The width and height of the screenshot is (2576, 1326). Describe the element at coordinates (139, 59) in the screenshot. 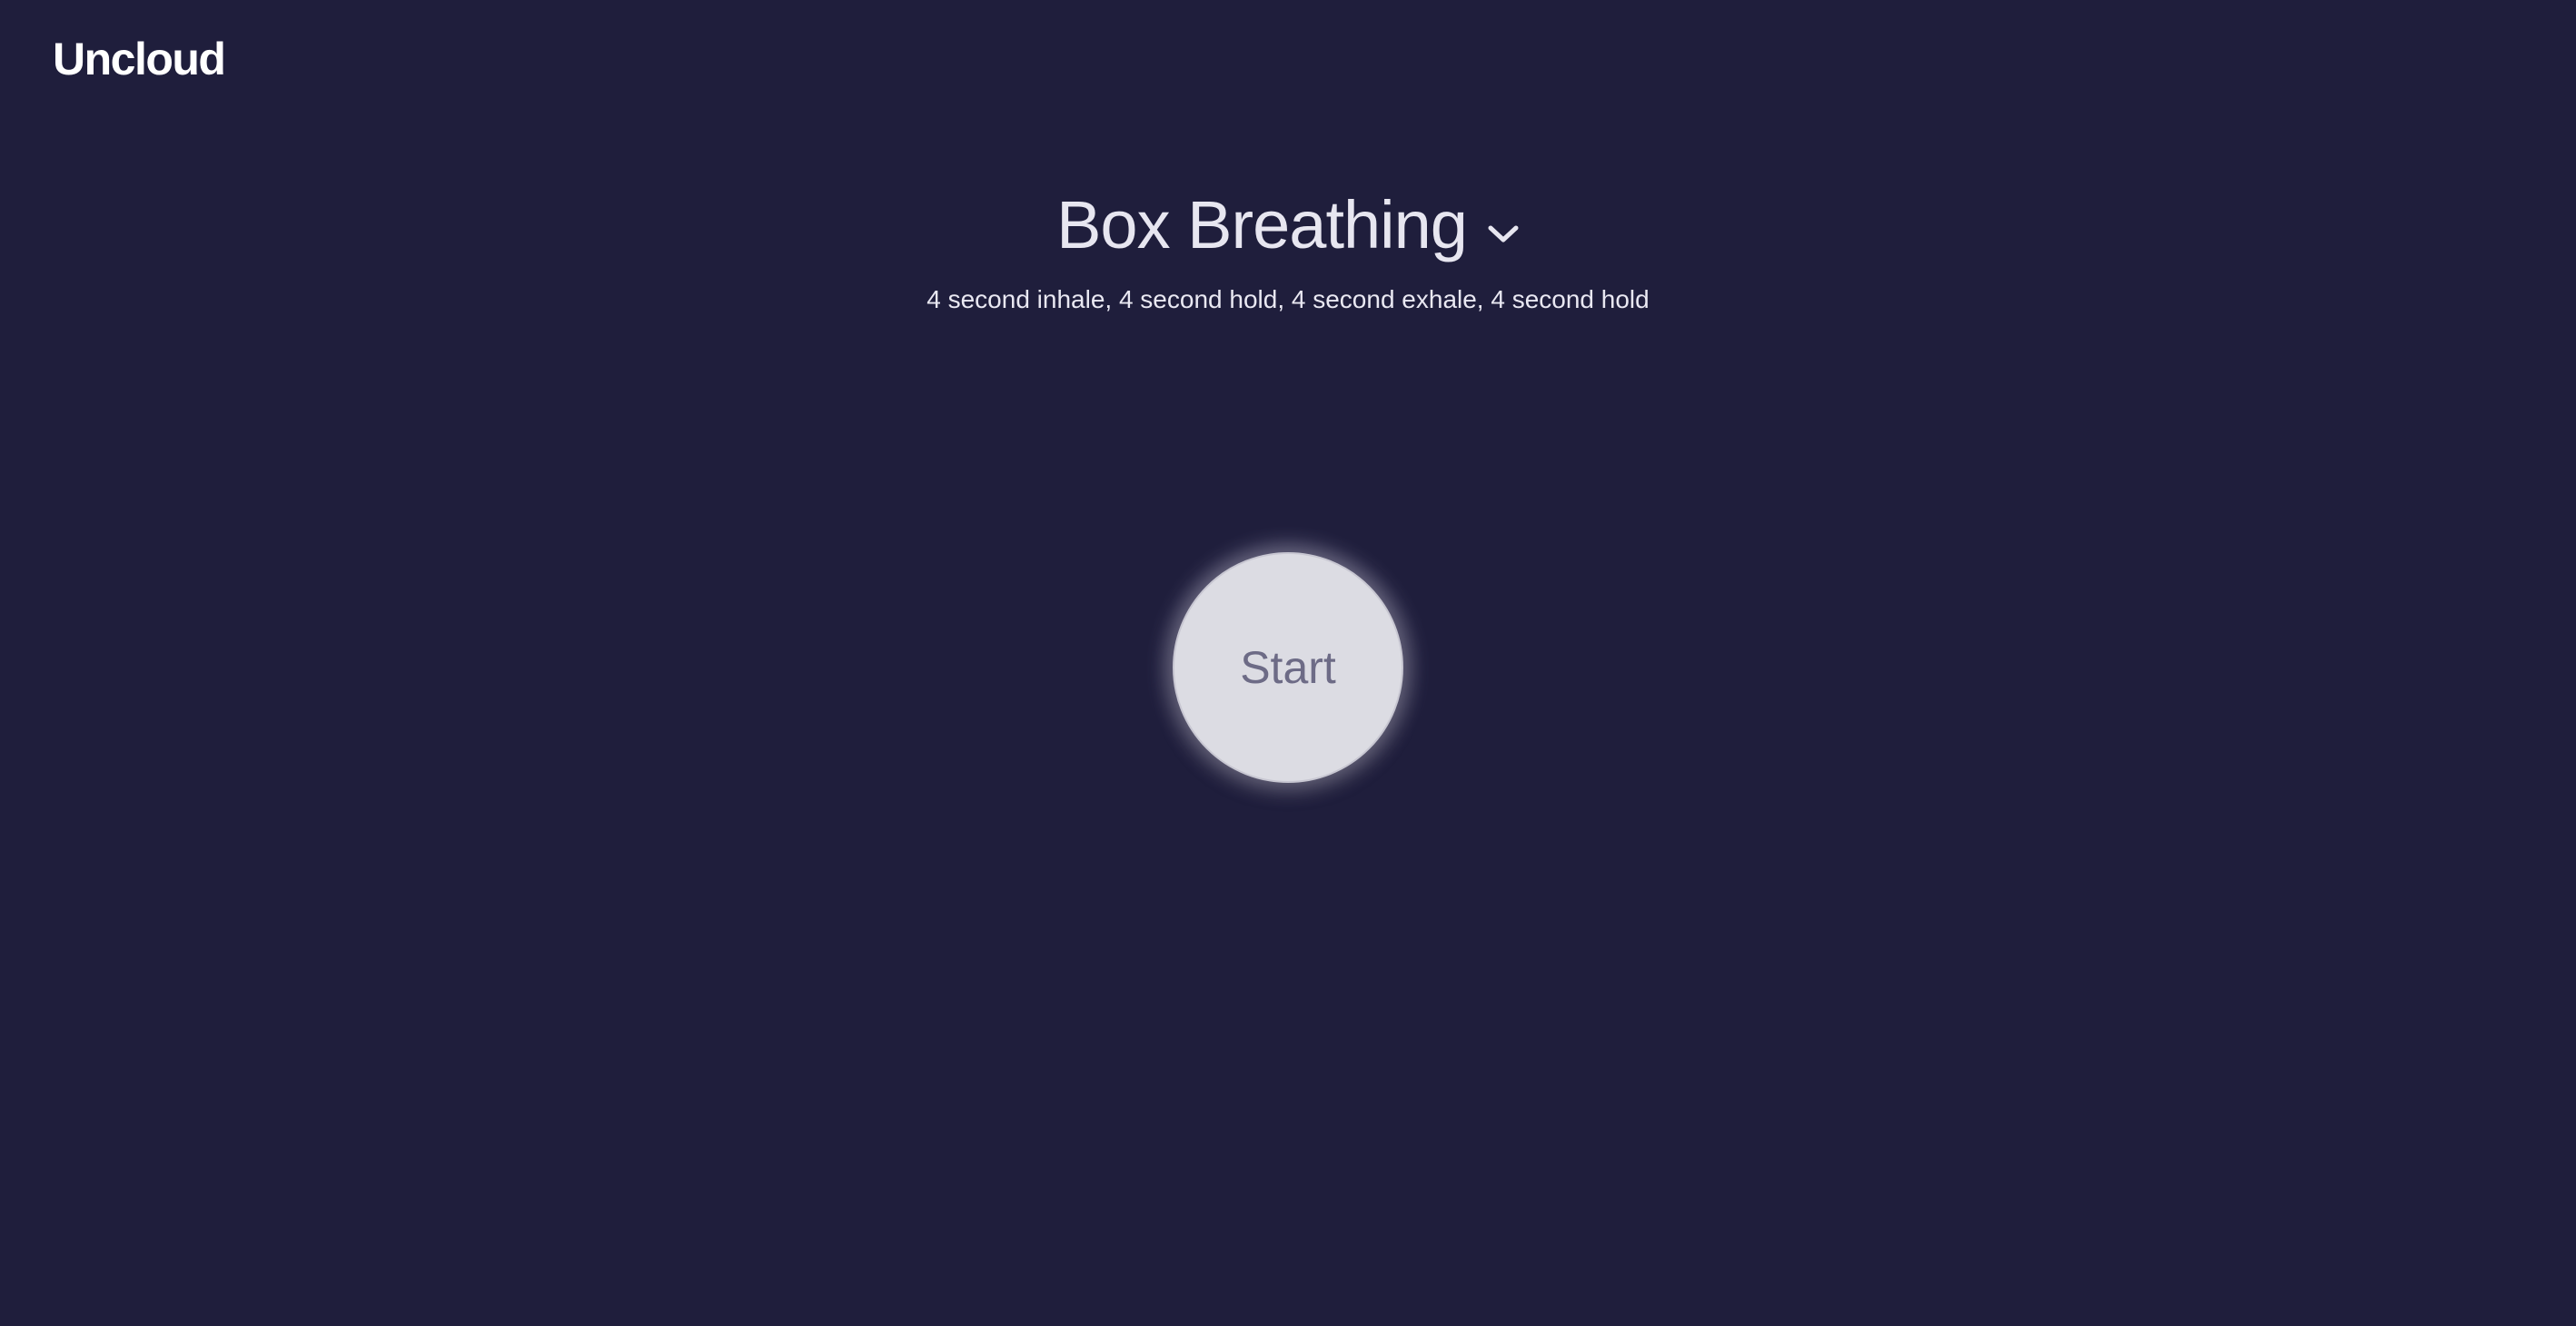

I see `brand-logo: Uncloud` at that location.